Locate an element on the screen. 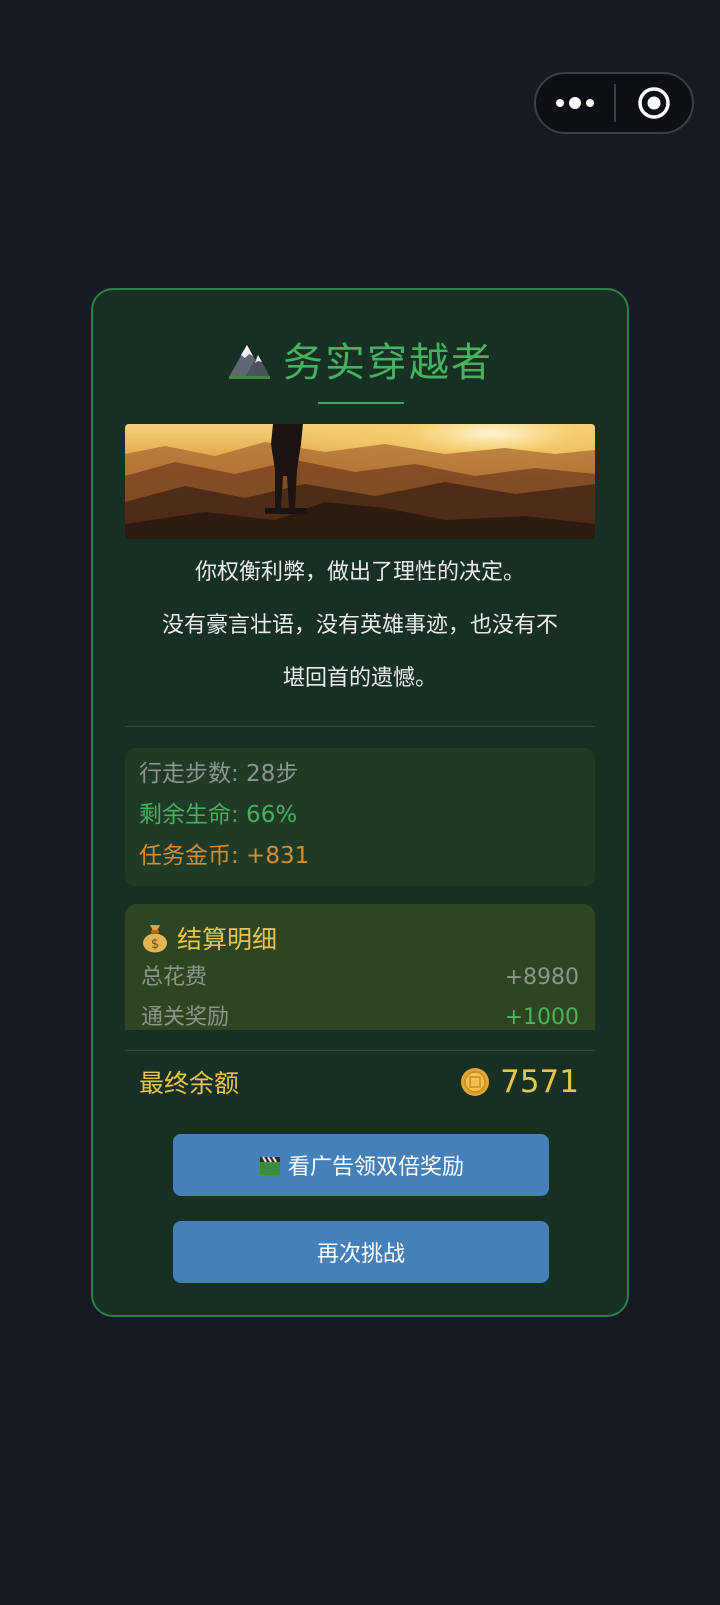 The width and height of the screenshot is (720, 1605). result-title: 务实穿越者 is located at coordinates (388, 363).